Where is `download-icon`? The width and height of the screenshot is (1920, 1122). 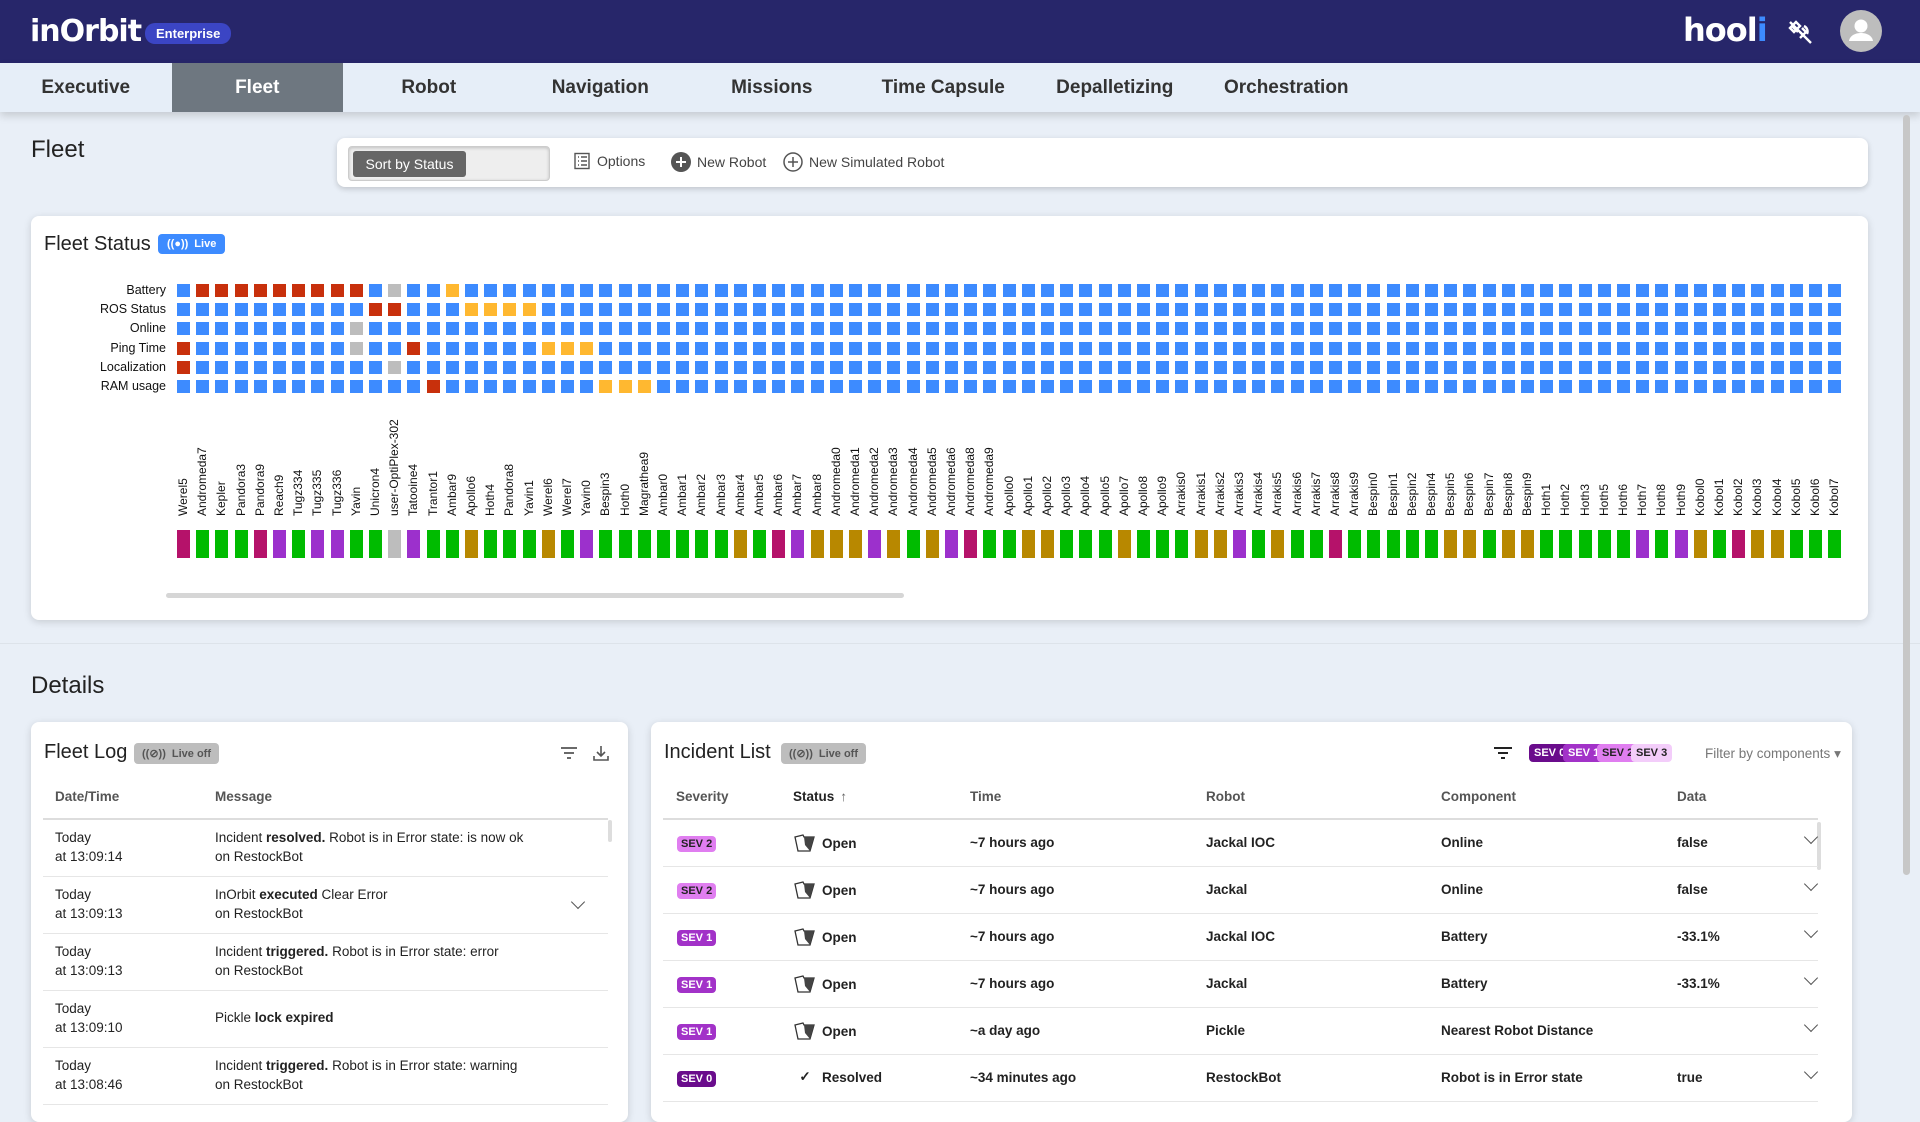 download-icon is located at coordinates (601, 753).